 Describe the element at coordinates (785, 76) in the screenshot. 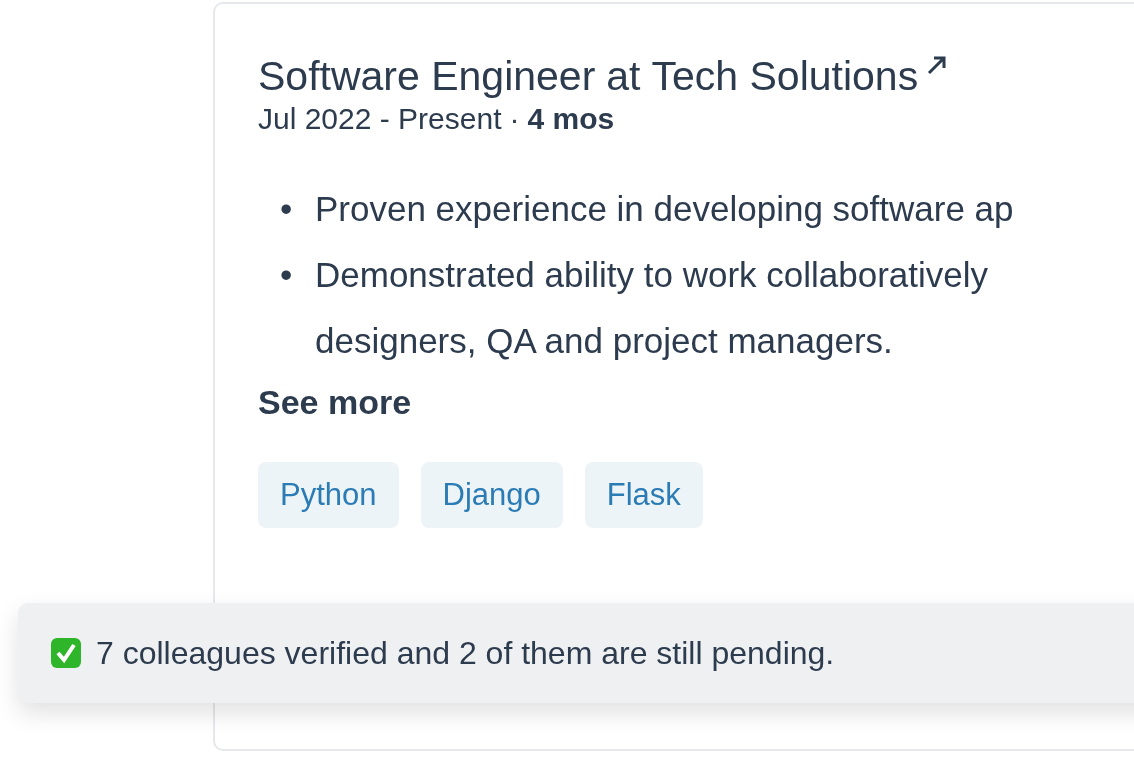

I see `company-link: Tech Solutions` at that location.